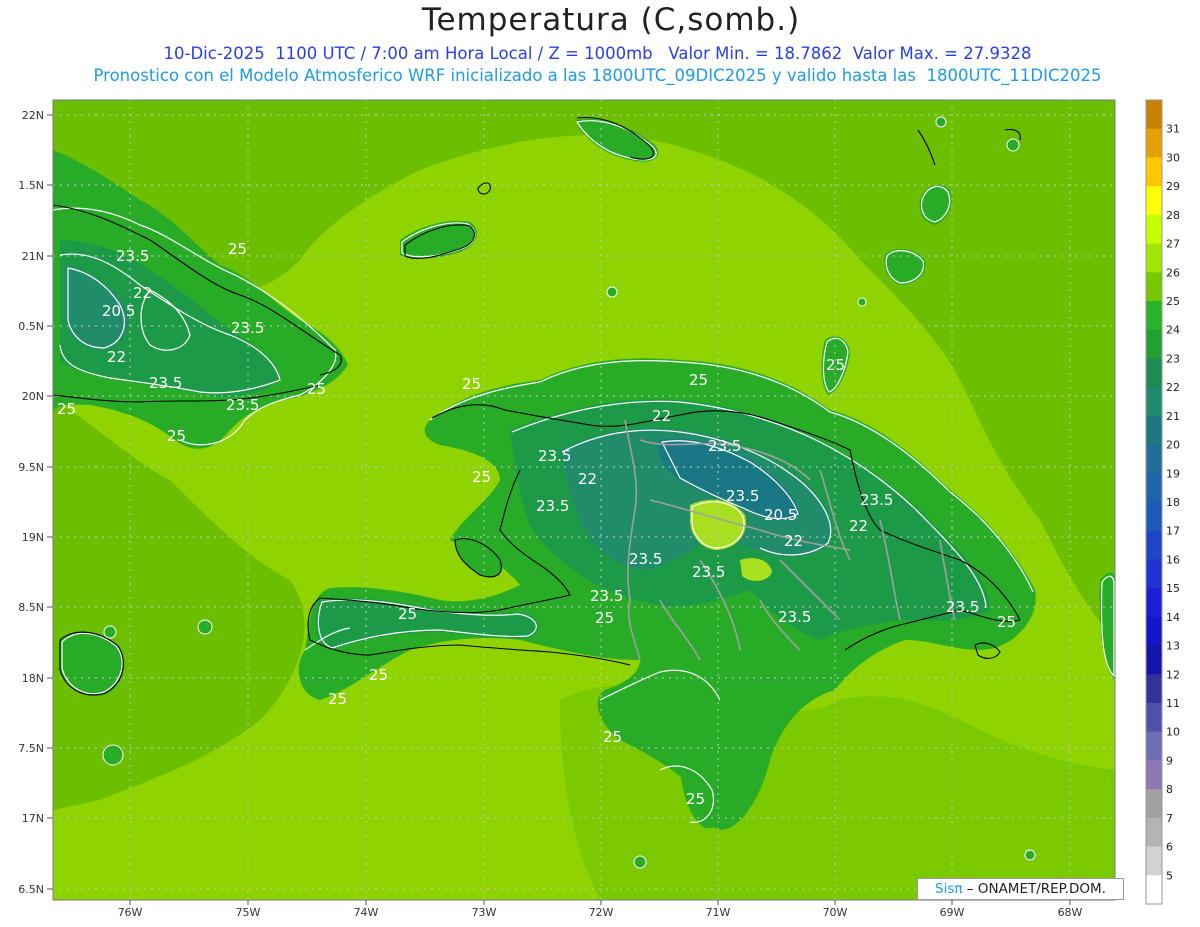  Describe the element at coordinates (33, 537) in the screenshot. I see `lat-label: 19N` at that location.